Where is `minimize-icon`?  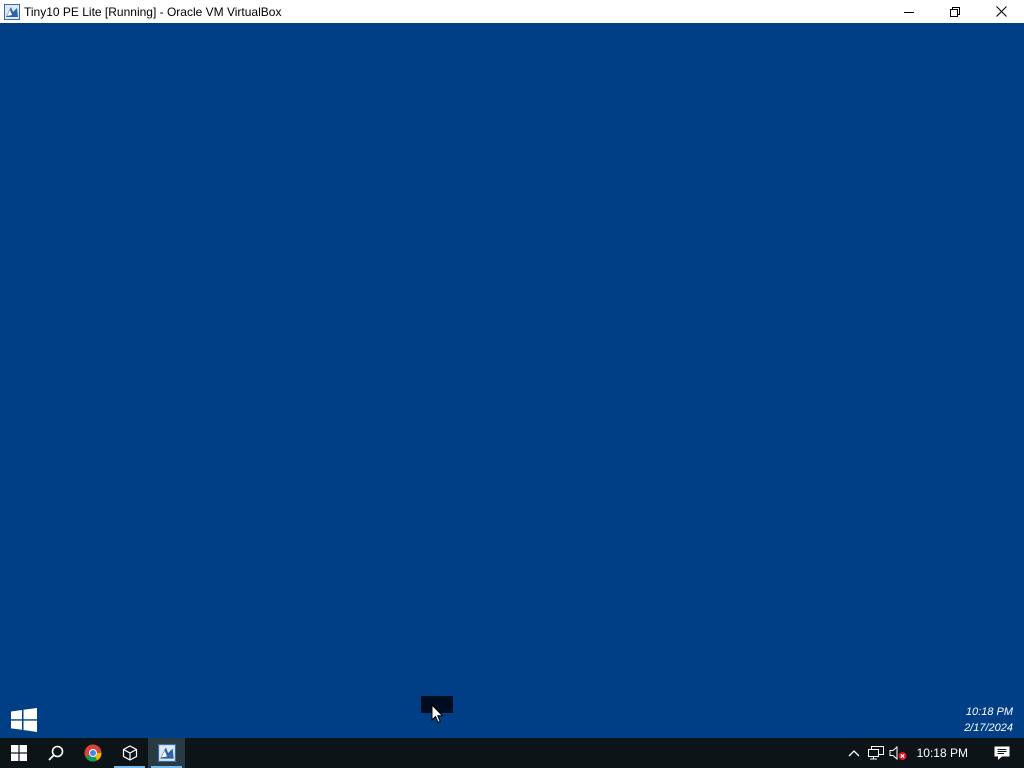
minimize-icon is located at coordinates (909, 12).